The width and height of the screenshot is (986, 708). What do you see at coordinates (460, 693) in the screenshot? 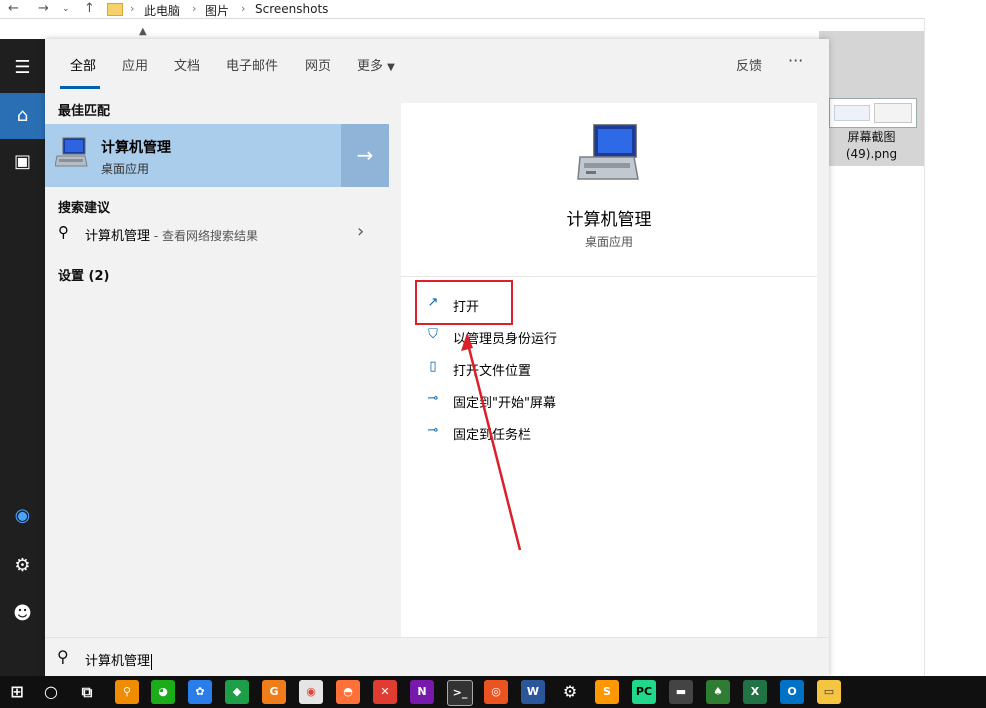
I see `cmd-icon: >_` at bounding box center [460, 693].